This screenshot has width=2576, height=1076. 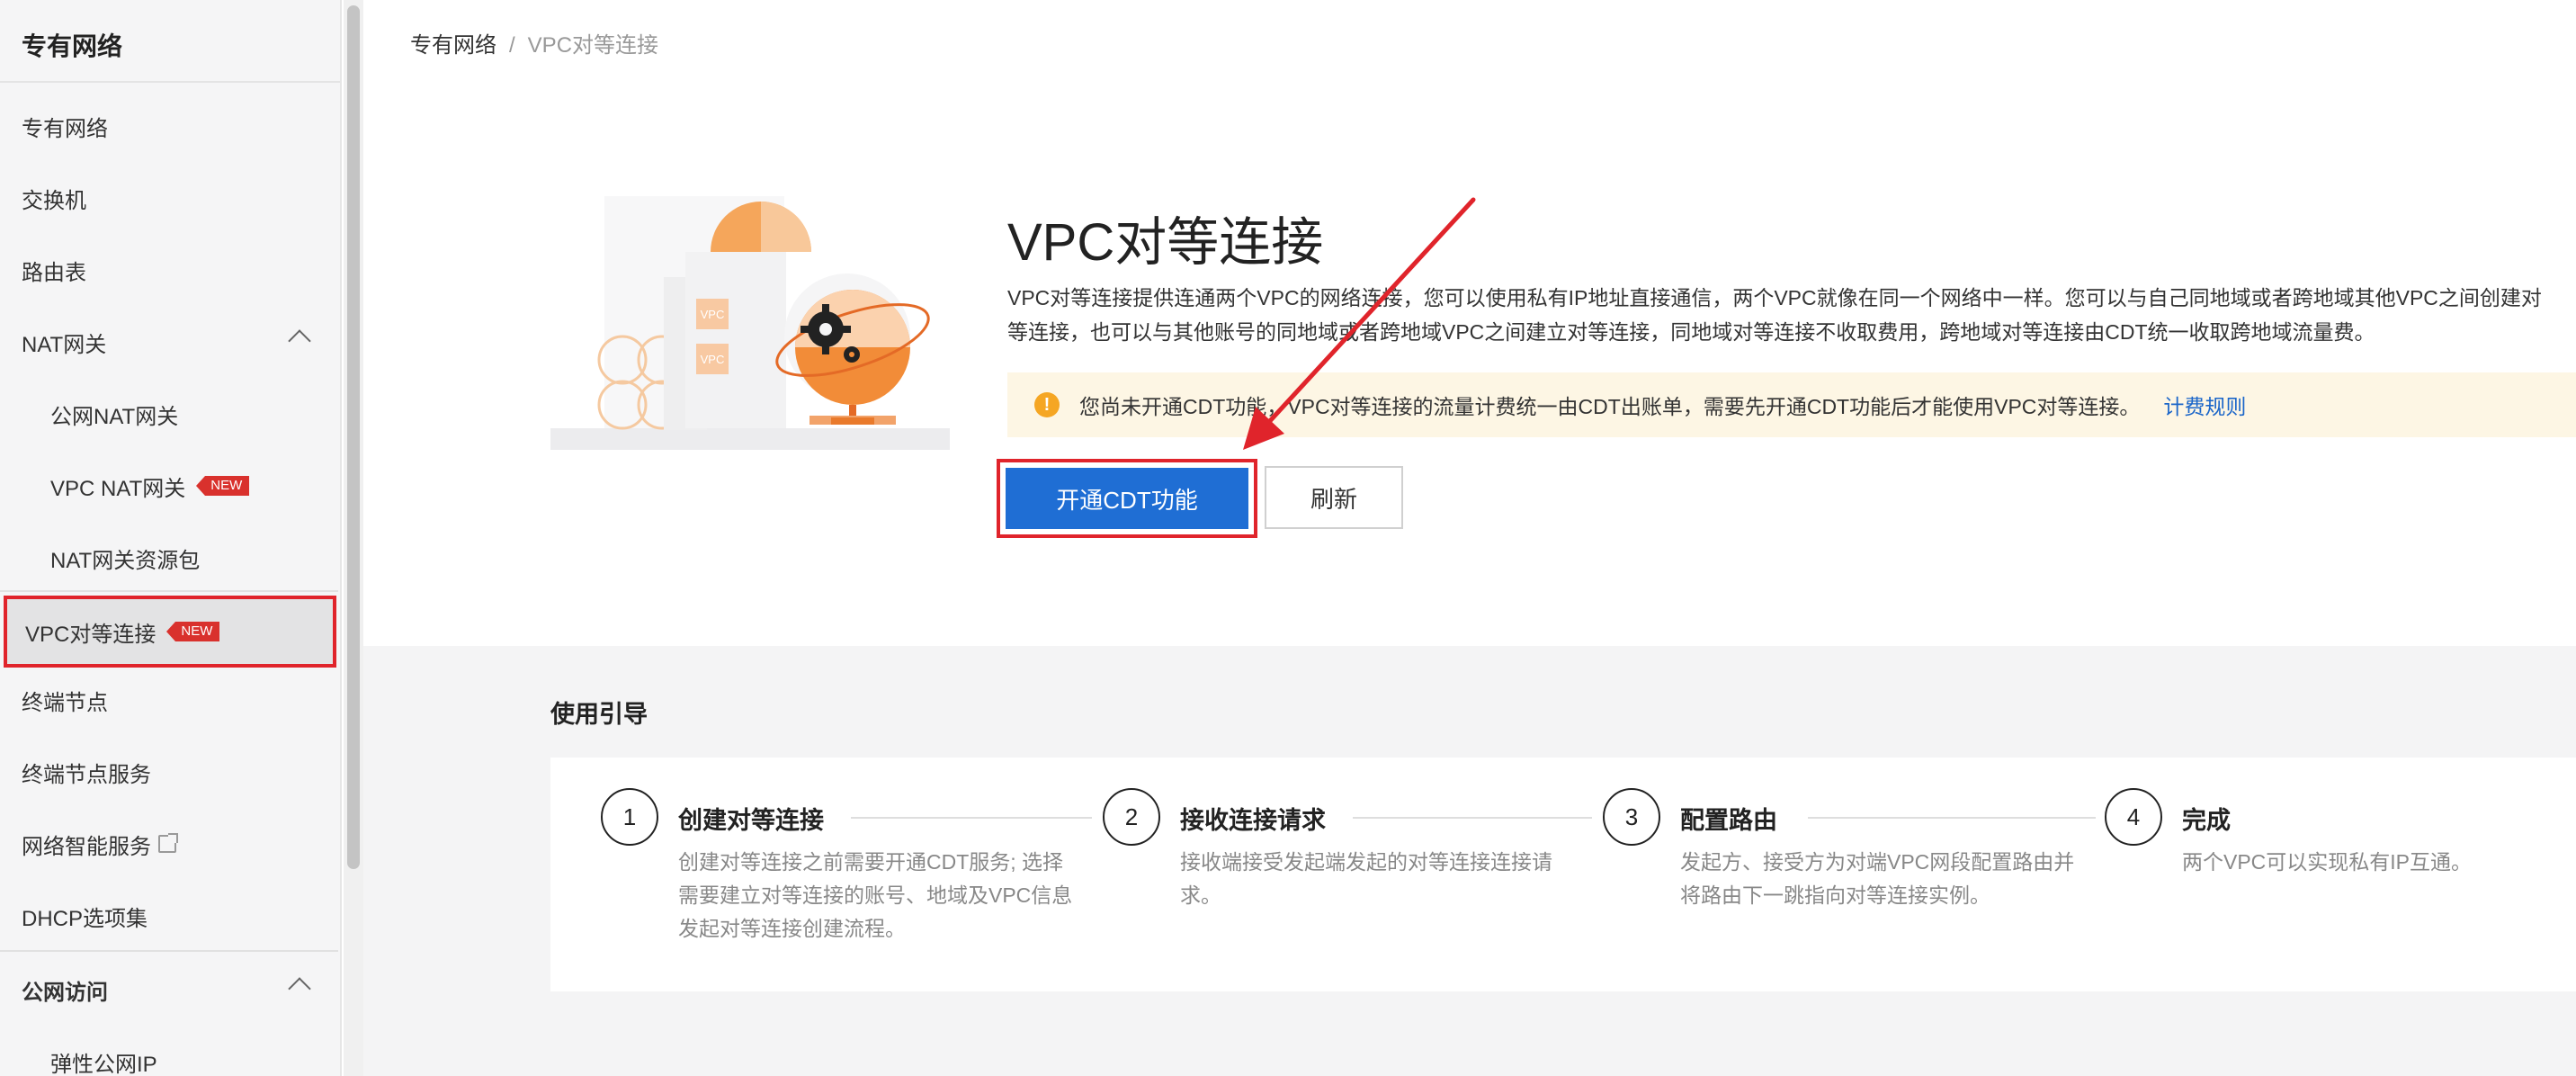 What do you see at coordinates (65, 702) in the screenshot?
I see `sidebar-item-label: 终端节点` at bounding box center [65, 702].